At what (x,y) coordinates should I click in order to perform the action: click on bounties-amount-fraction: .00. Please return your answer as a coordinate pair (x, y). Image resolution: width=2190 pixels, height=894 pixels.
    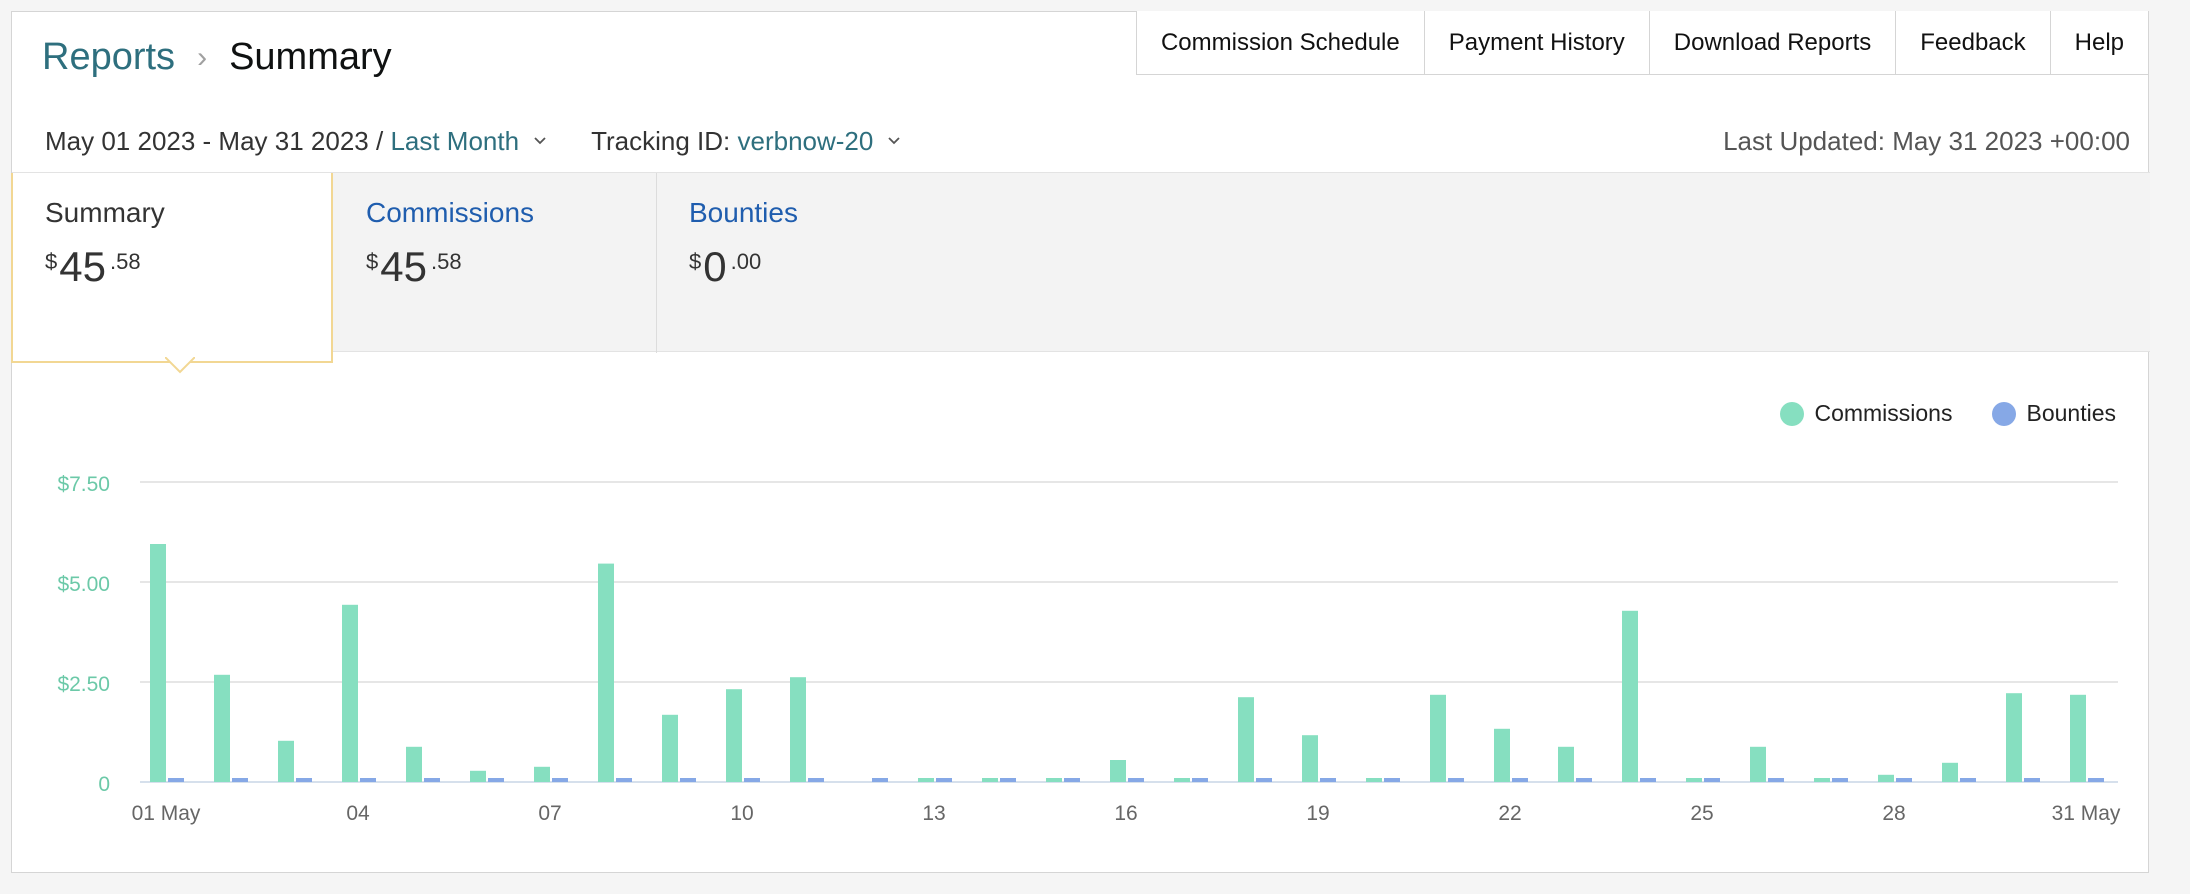
    Looking at the image, I should click on (746, 261).